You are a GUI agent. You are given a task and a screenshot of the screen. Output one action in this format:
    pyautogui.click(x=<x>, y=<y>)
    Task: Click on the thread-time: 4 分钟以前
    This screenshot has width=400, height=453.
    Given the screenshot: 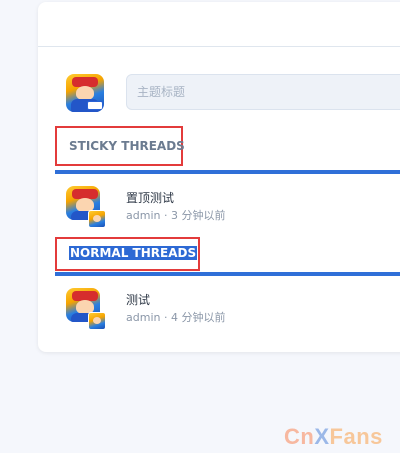 What is the action you would take?
    pyautogui.click(x=198, y=317)
    